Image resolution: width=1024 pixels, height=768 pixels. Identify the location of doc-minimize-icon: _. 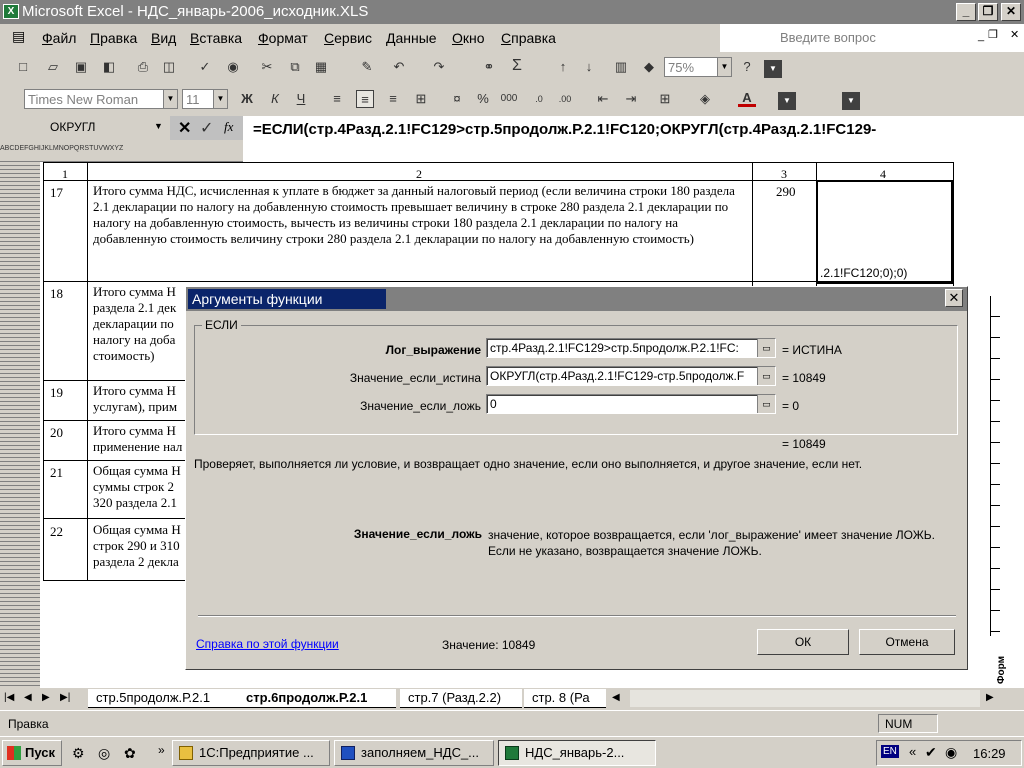
(981, 36).